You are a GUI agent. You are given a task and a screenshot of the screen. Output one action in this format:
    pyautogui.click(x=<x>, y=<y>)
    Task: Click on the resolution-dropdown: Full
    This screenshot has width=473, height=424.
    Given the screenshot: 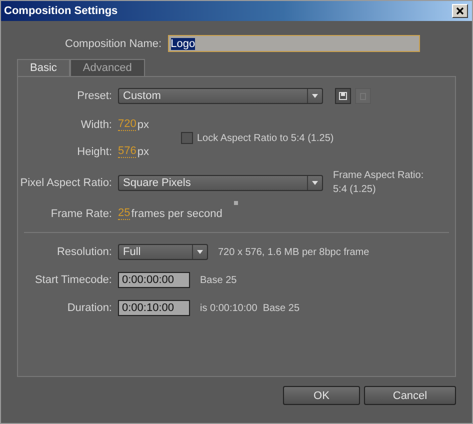 What is the action you would take?
    pyautogui.click(x=163, y=252)
    